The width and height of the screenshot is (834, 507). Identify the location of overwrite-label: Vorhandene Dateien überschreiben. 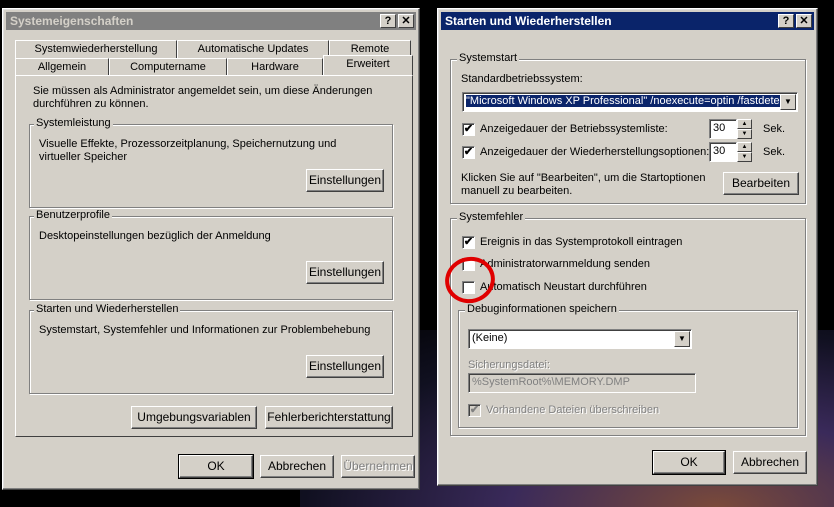
(573, 410).